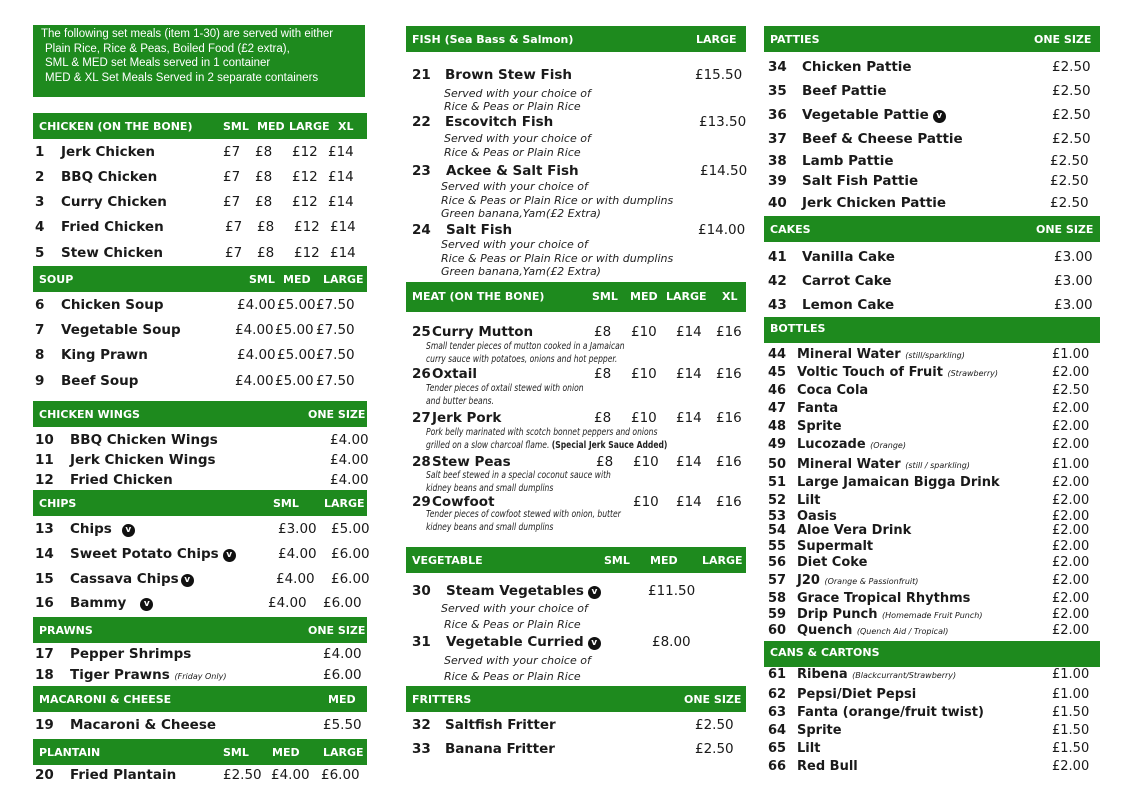 Image resolution: width=1123 pixels, height=794 pixels. What do you see at coordinates (1071, 464) in the screenshot?
I see `price: £1.00` at bounding box center [1071, 464].